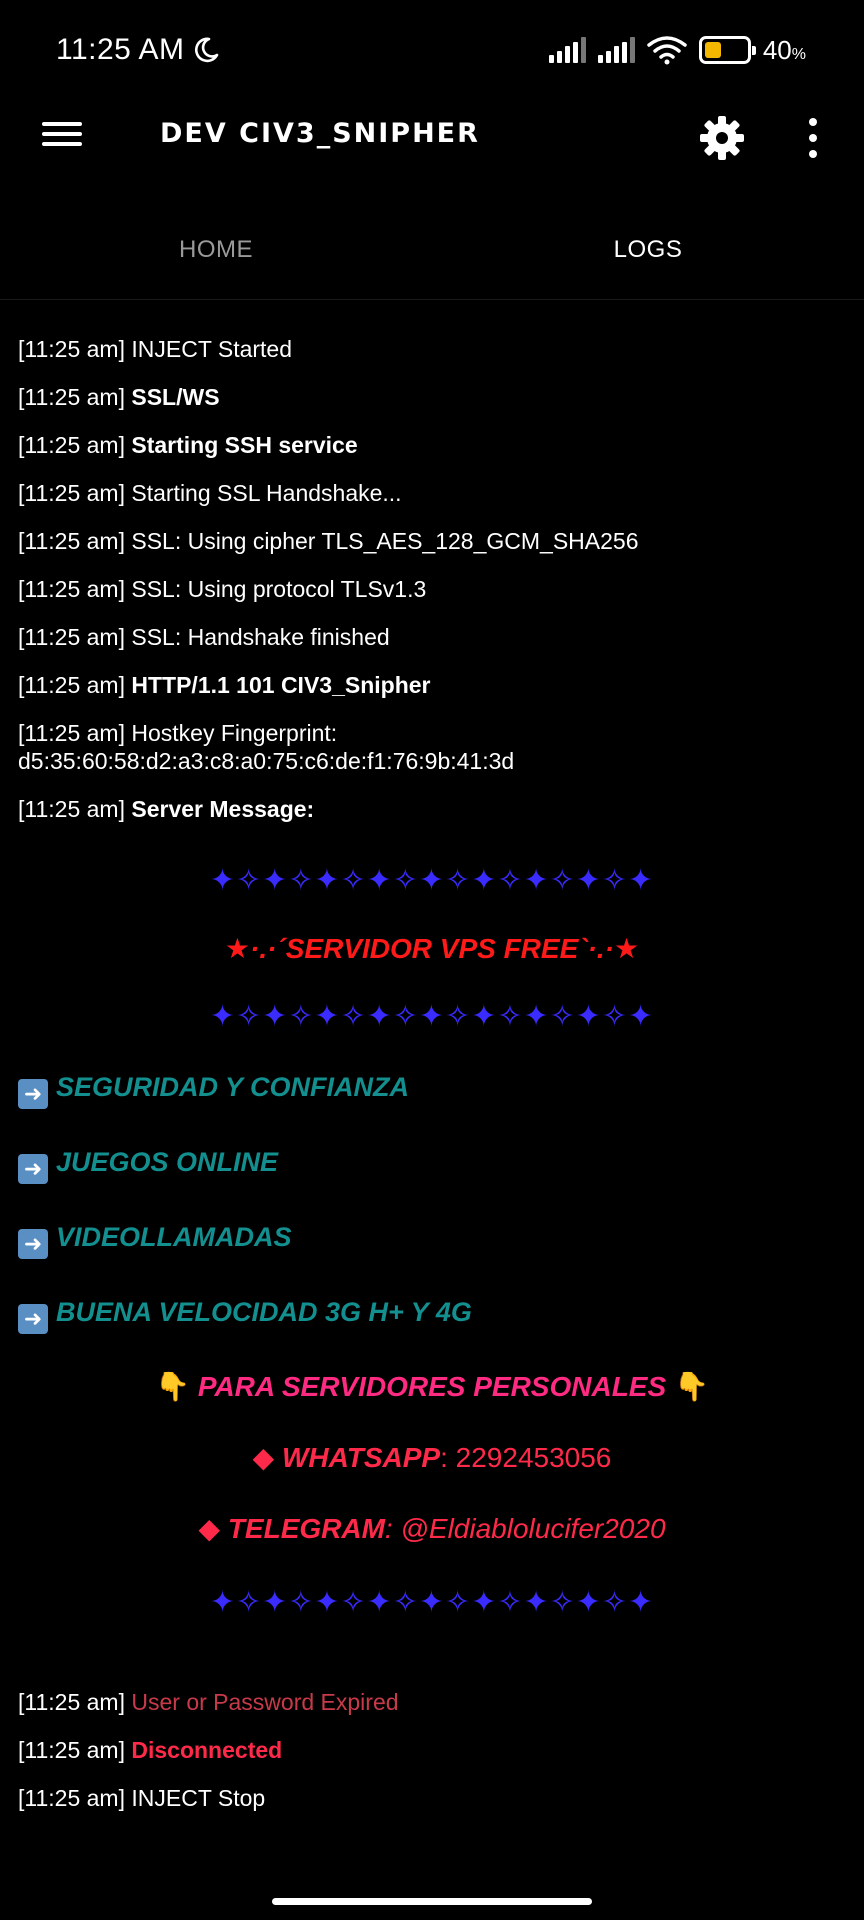  I want to click on signal-icon, so click(567, 50).